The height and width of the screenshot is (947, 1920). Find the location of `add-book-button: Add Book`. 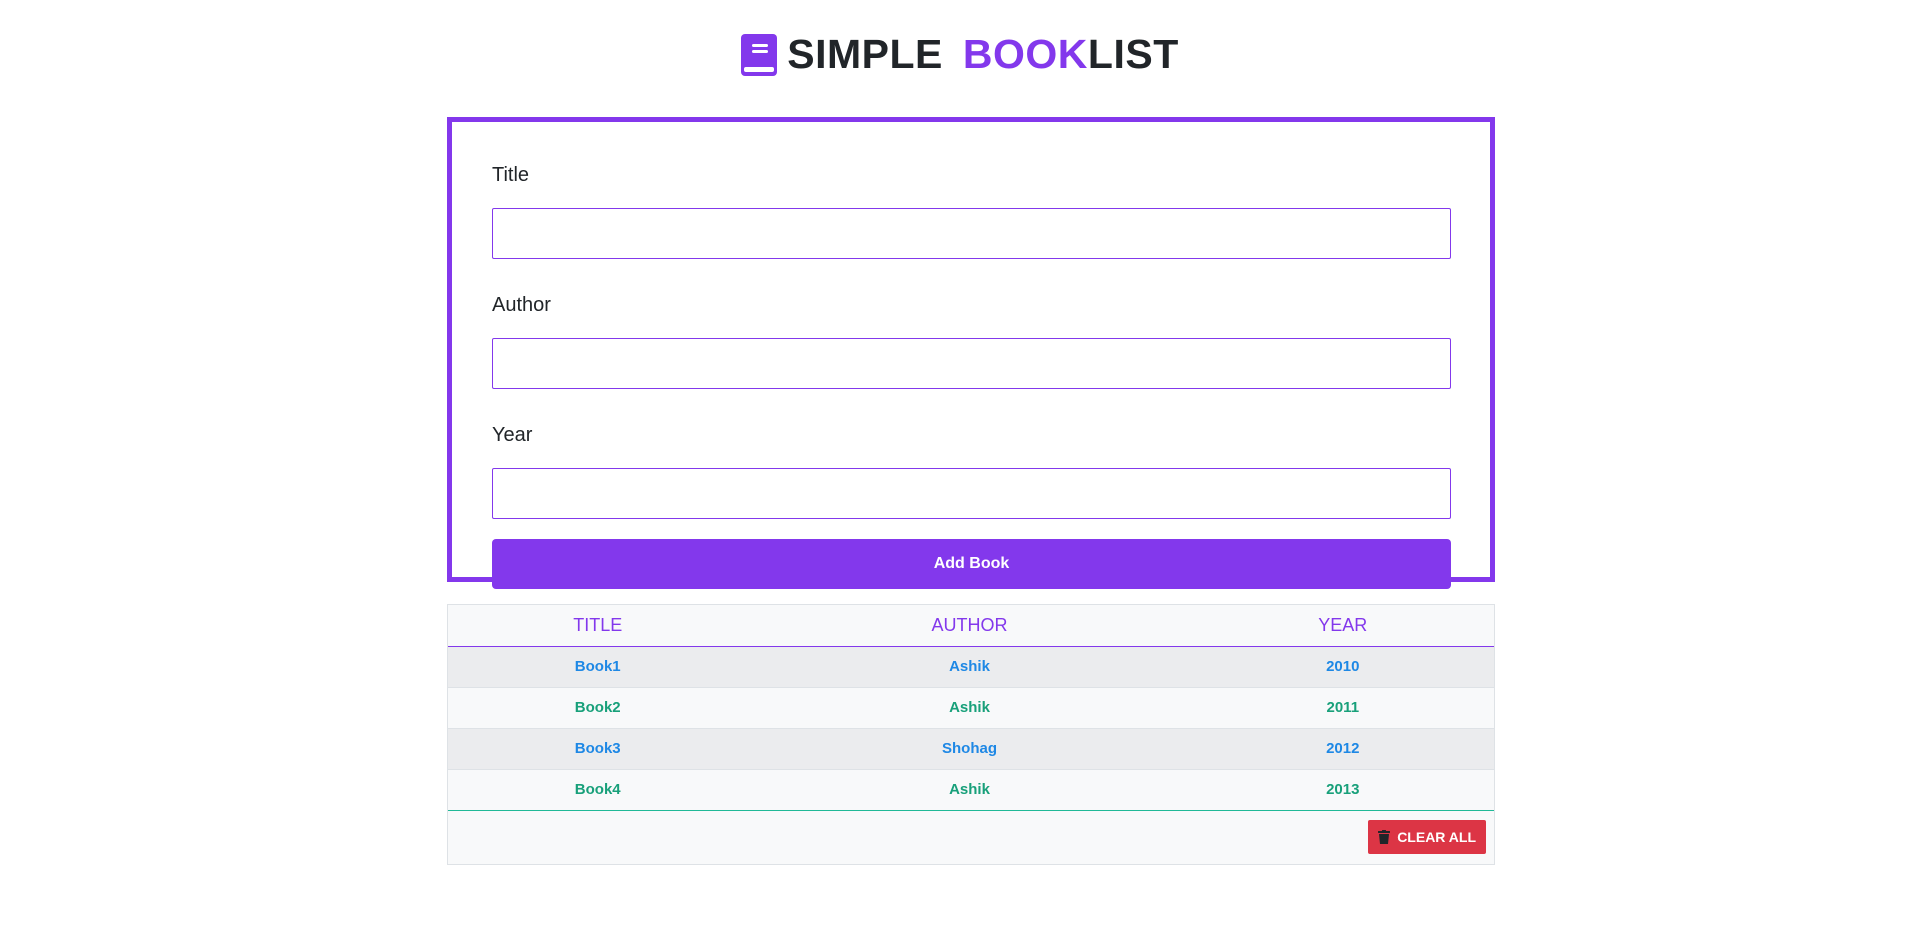

add-book-button: Add Book is located at coordinates (971, 564).